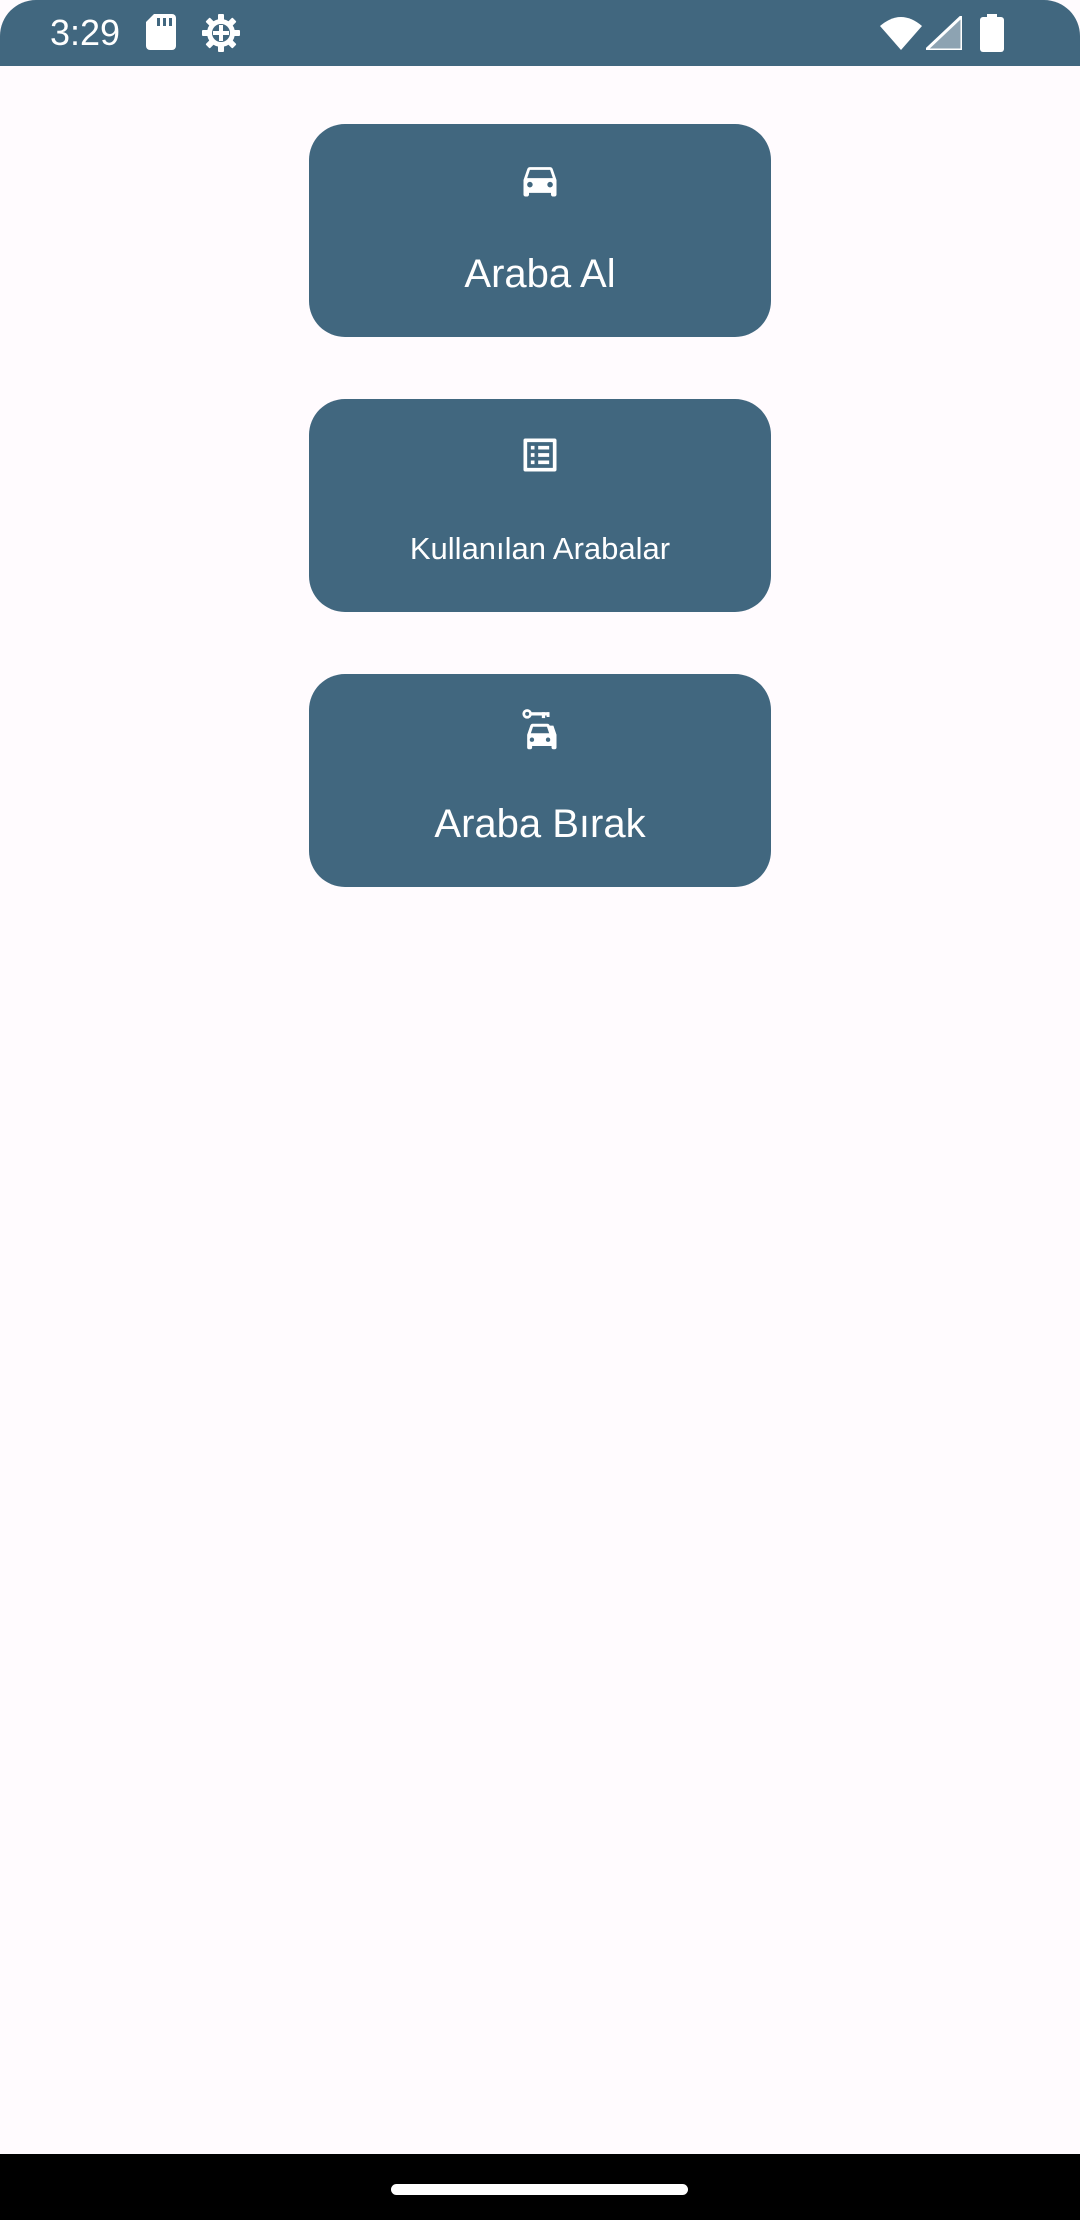 This screenshot has width=1080, height=2220. I want to click on araba-birak-label: Araba Bırak, so click(540, 824).